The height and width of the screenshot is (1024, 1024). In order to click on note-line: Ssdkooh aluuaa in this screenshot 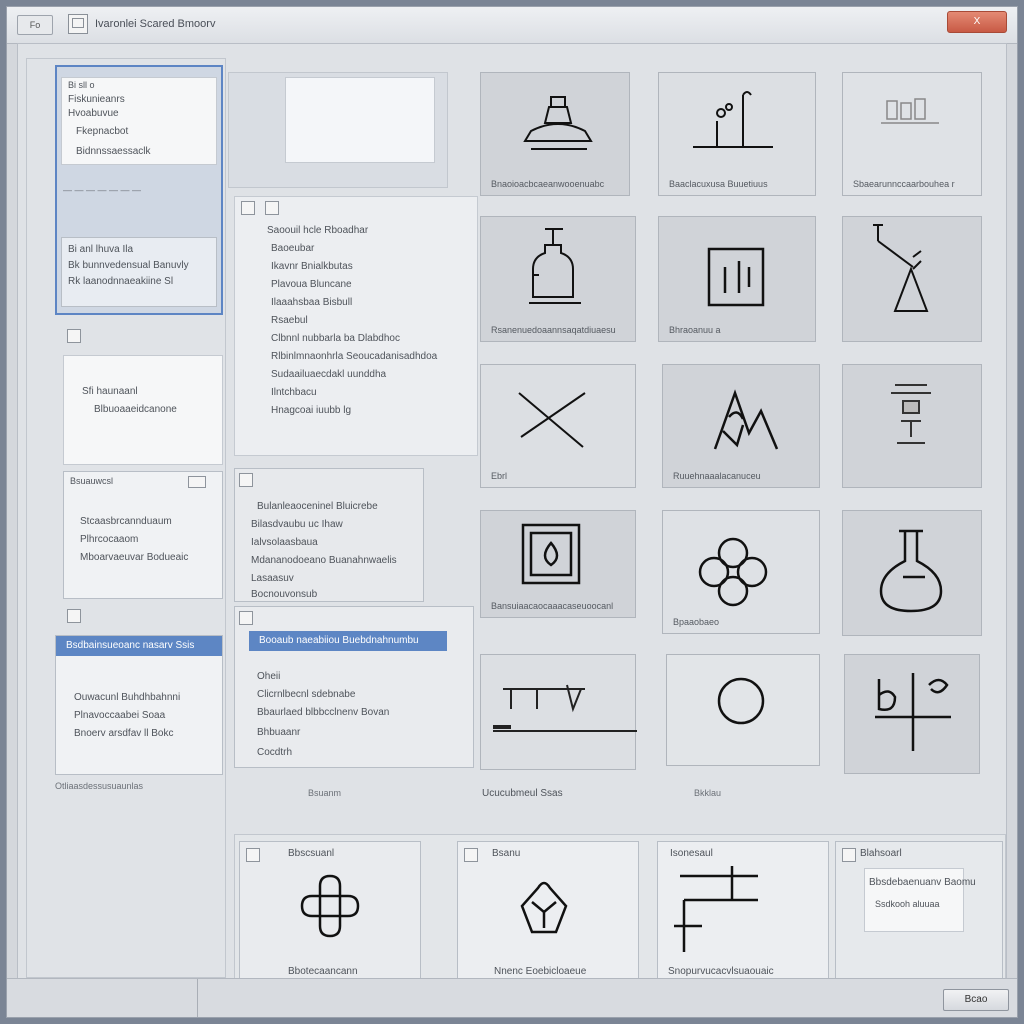, I will do `click(907, 904)`.